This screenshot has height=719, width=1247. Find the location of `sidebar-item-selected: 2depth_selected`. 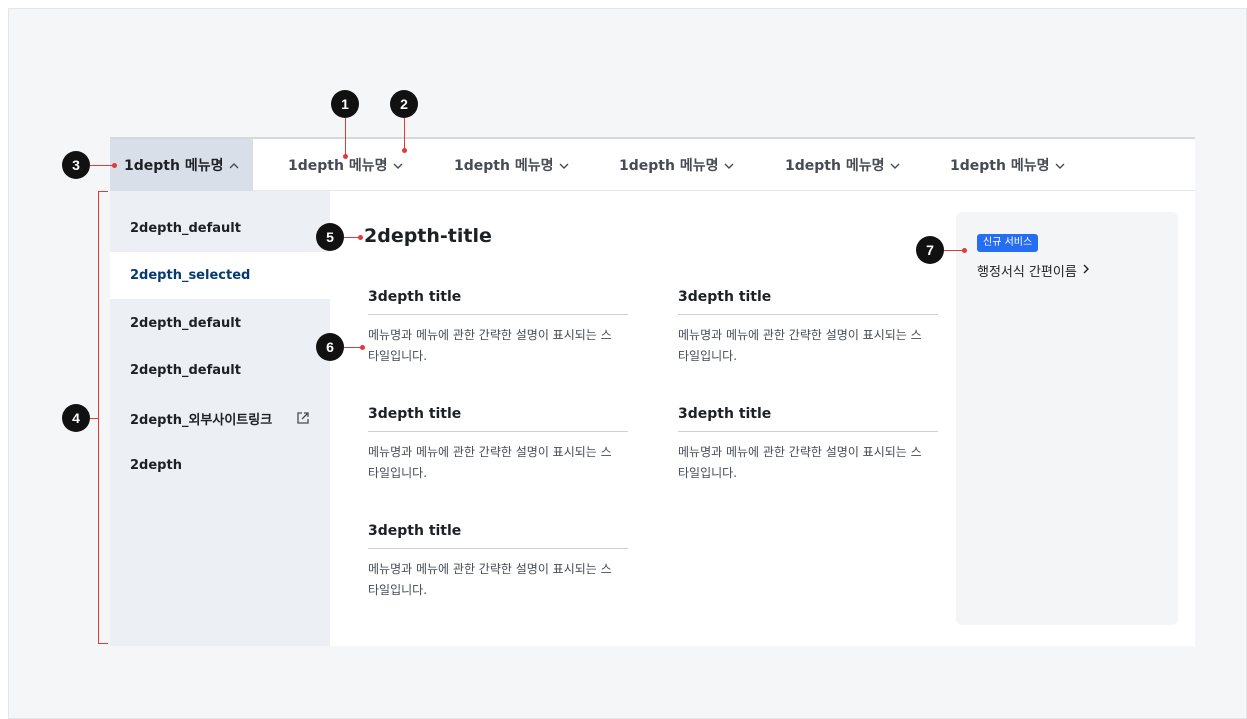

sidebar-item-selected: 2depth_selected is located at coordinates (220, 275).